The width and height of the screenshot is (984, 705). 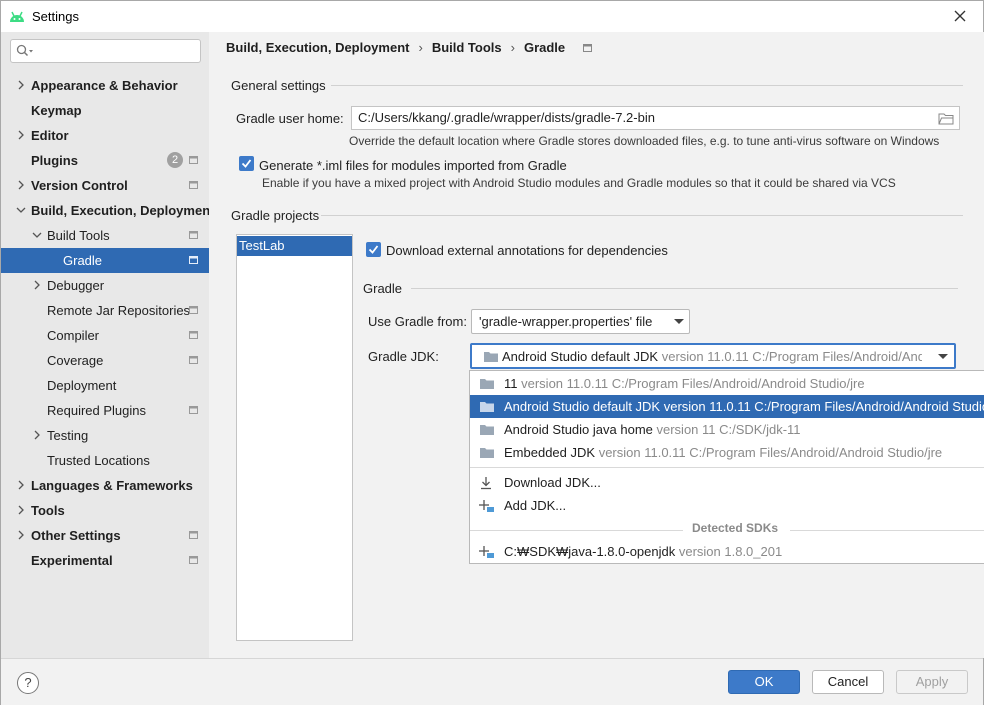 What do you see at coordinates (28, 683) in the screenshot?
I see `help-button: ?` at bounding box center [28, 683].